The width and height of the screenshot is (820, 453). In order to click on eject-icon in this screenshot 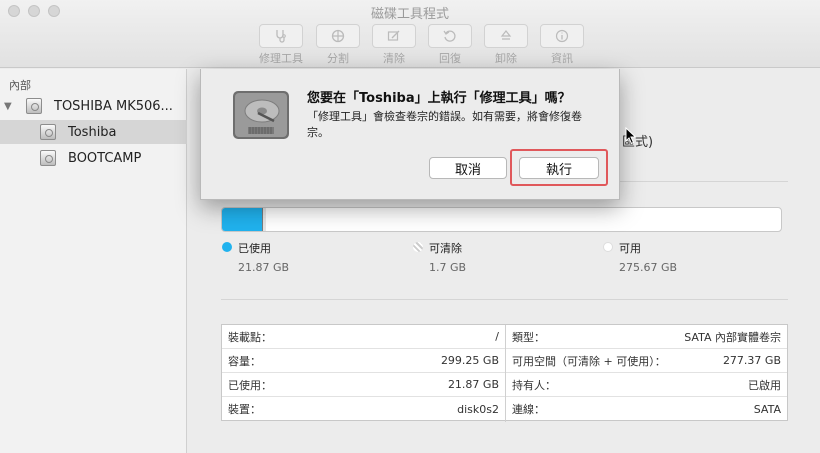, I will do `click(506, 36)`.